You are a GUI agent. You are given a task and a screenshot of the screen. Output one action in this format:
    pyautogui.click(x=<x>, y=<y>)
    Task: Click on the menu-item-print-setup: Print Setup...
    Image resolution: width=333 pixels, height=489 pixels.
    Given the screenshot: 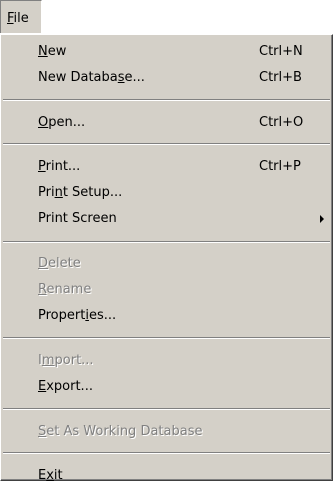 What is the action you would take?
    pyautogui.click(x=166, y=193)
    